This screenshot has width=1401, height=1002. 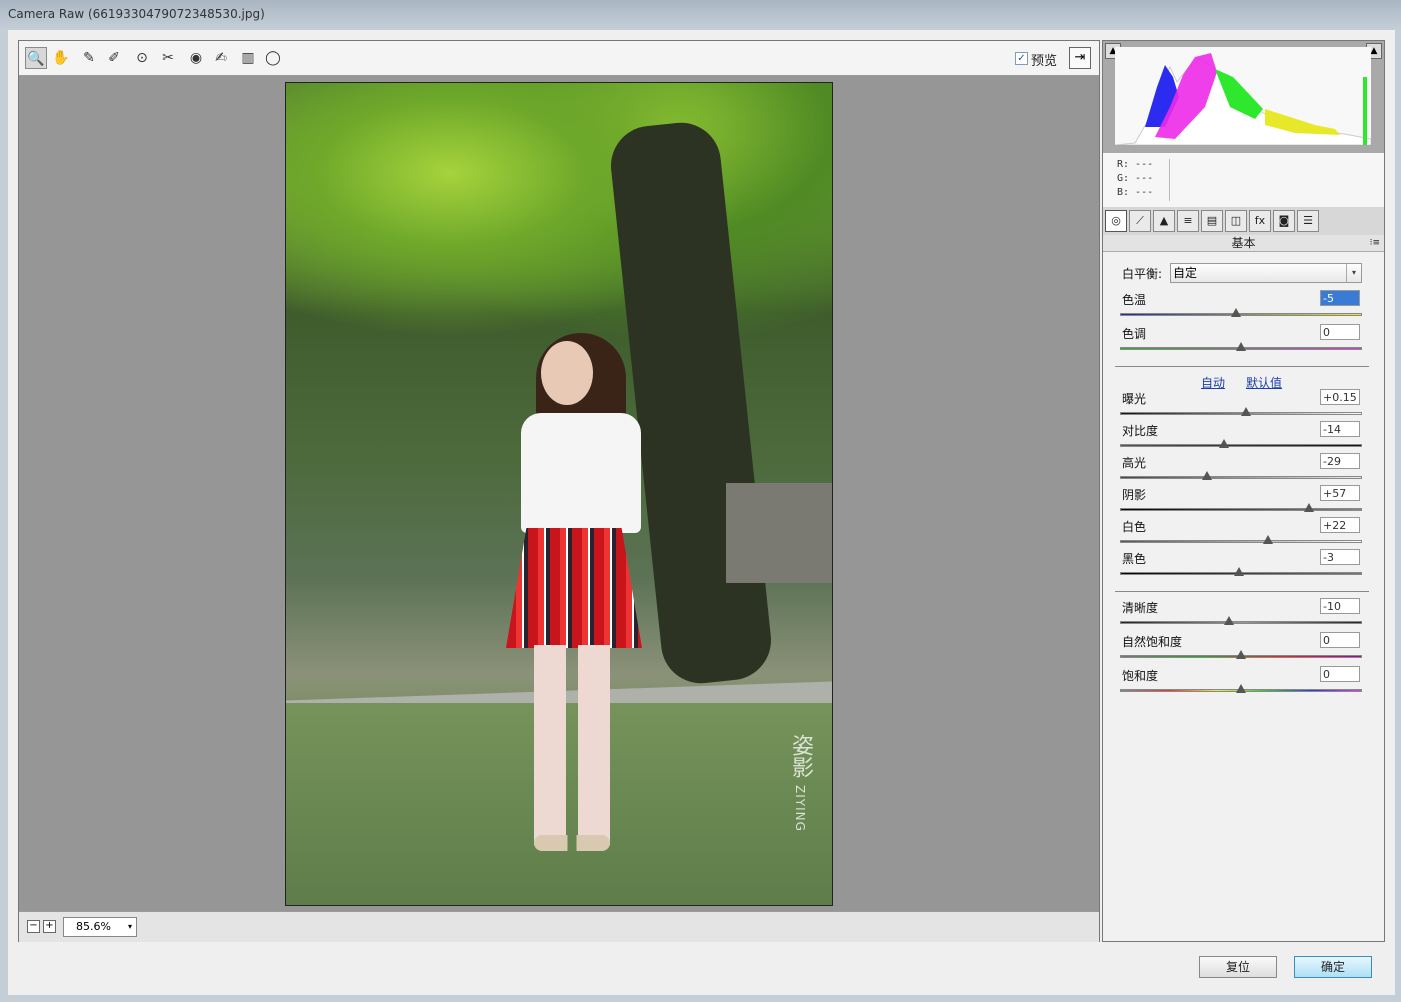 What do you see at coordinates (559, 926) in the screenshot?
I see `status-bar: − + 85.6% ▾` at bounding box center [559, 926].